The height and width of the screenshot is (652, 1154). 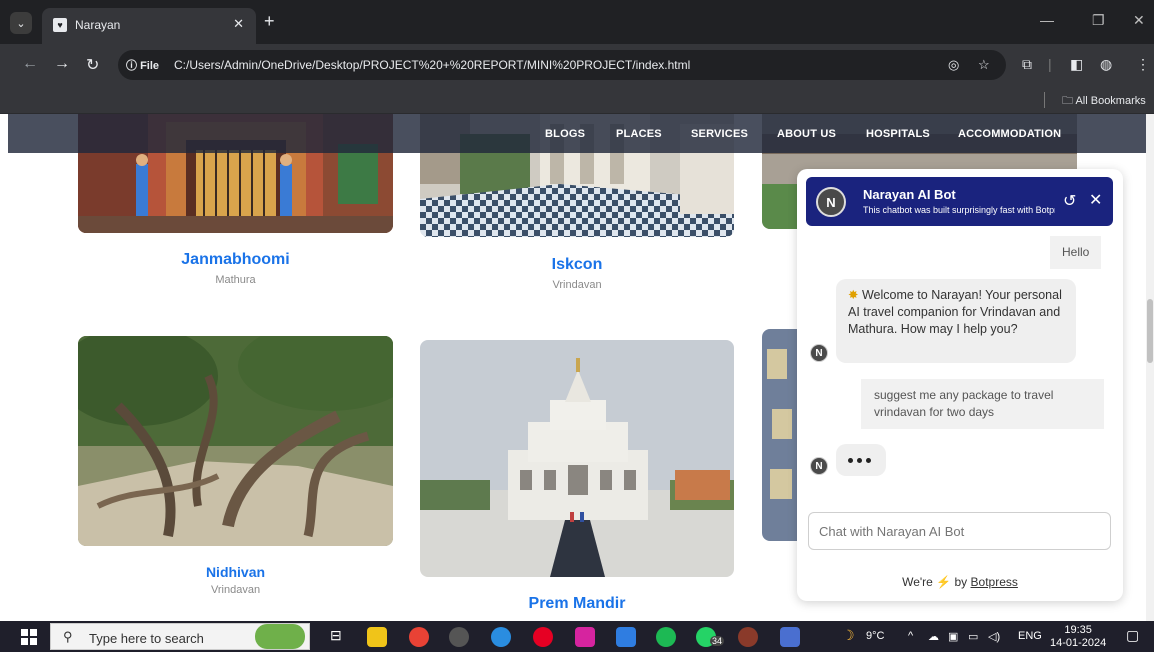 What do you see at coordinates (1139, 20) in the screenshot?
I see `close-window-icon: ✕` at bounding box center [1139, 20].